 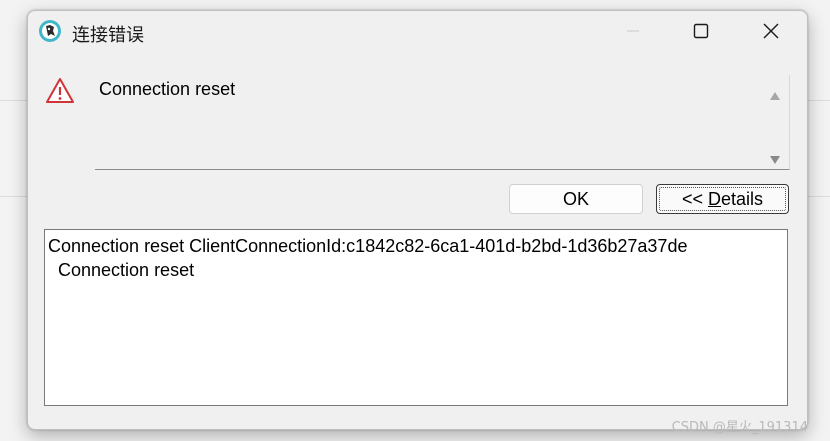 I want to click on close-button, so click(x=771, y=31).